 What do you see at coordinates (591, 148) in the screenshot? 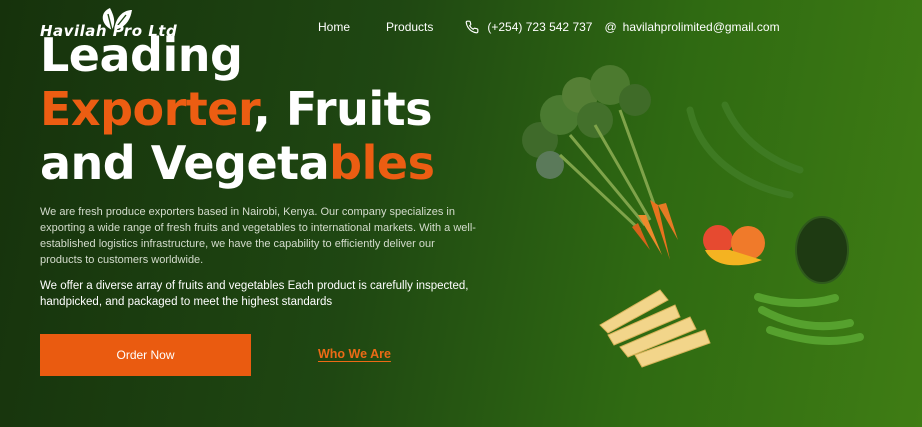
I see `greens-bunch` at bounding box center [591, 148].